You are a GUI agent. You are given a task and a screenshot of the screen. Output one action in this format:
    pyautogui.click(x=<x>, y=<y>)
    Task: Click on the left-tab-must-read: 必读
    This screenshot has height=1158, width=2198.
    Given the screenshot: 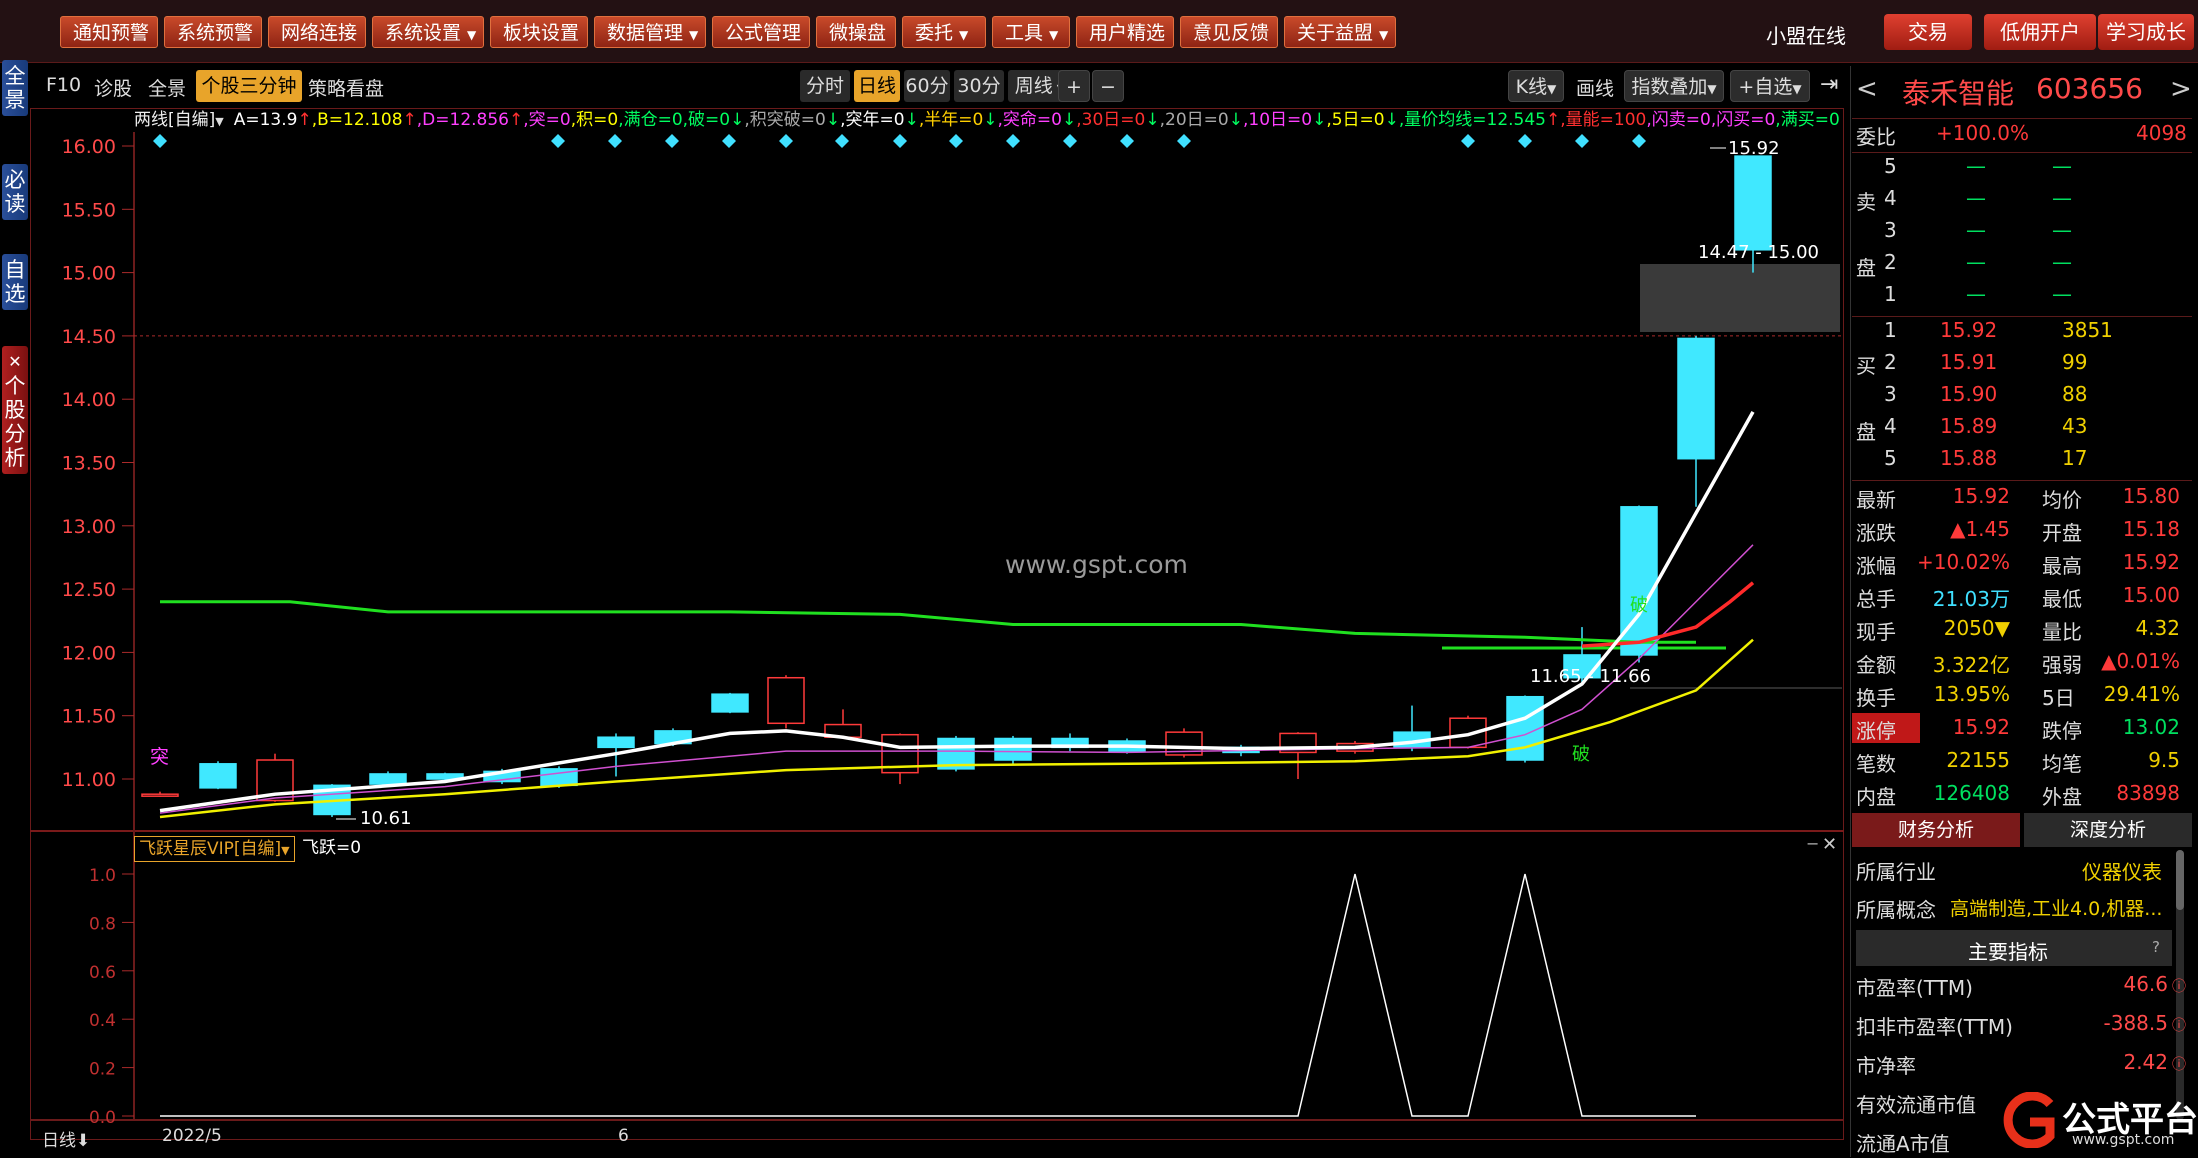 What is the action you would take?
    pyautogui.click(x=15, y=192)
    